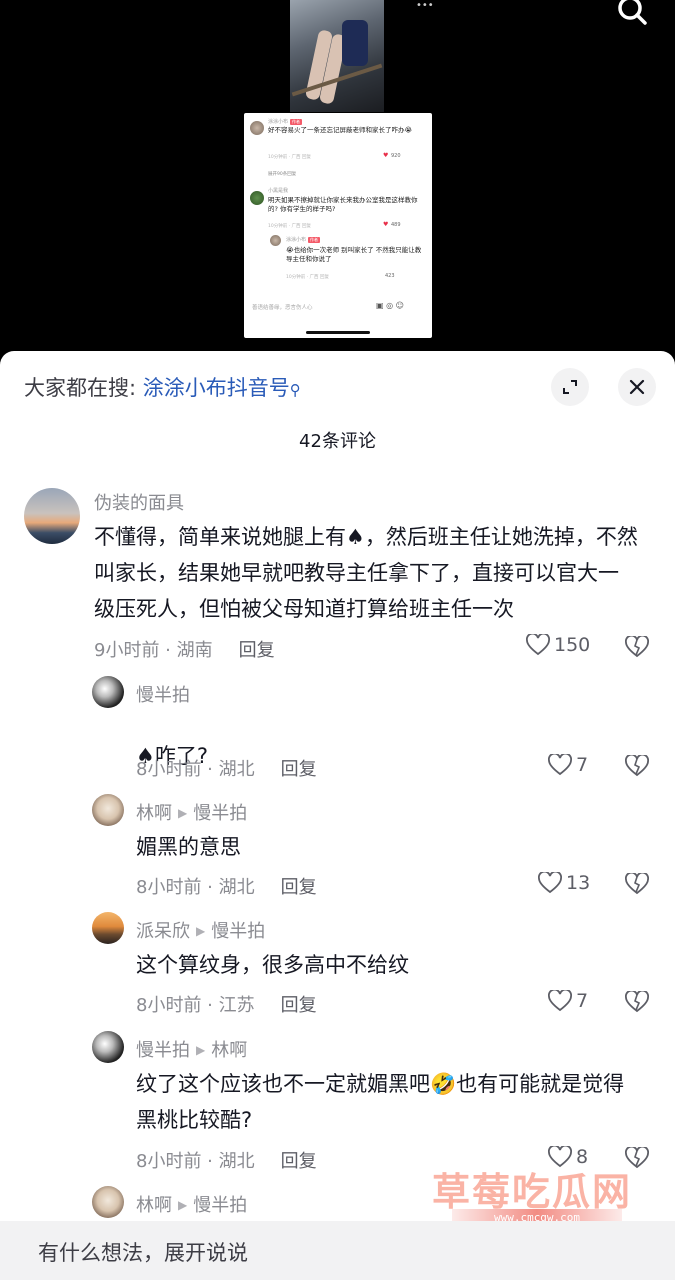 Image resolution: width=675 pixels, height=1280 pixels. What do you see at coordinates (338, 332) in the screenshot?
I see `home-indicator` at bounding box center [338, 332].